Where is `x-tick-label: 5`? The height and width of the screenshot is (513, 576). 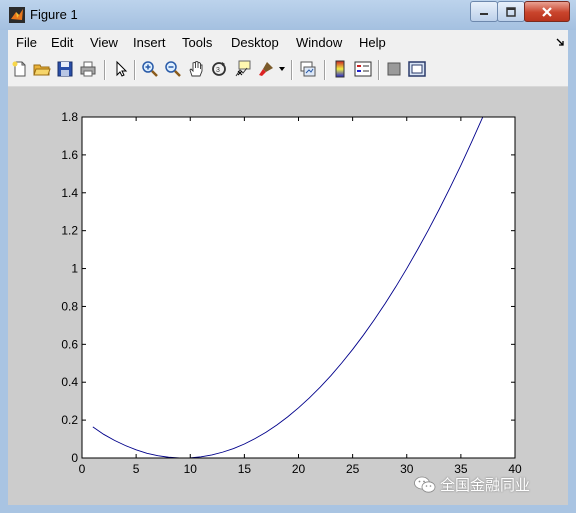 x-tick-label: 5 is located at coordinates (136, 469).